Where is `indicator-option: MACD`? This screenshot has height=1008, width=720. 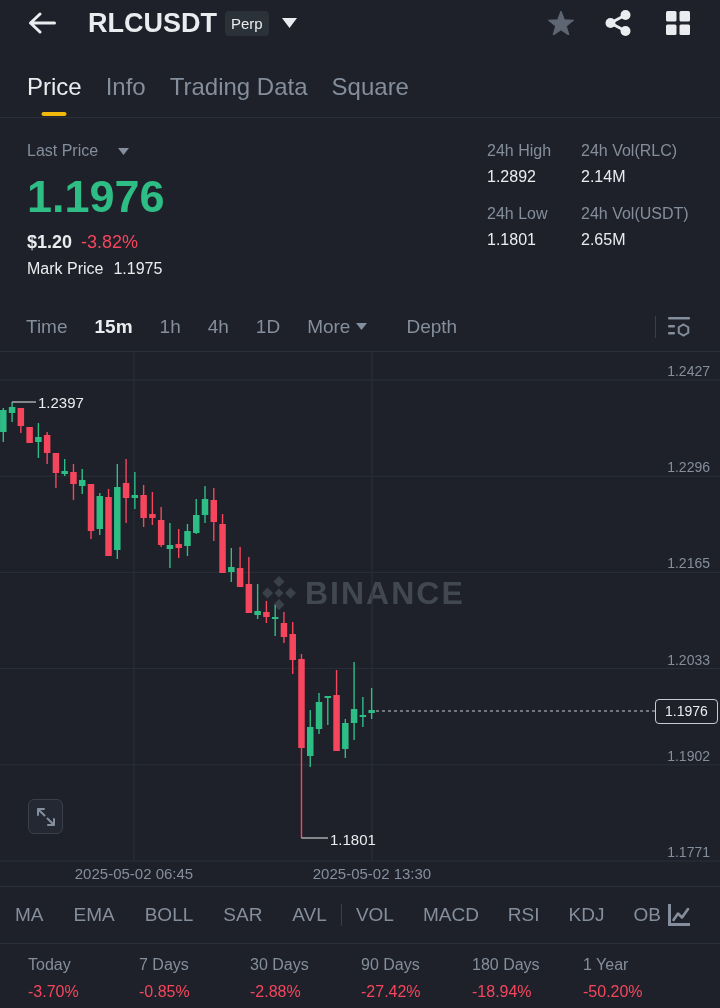 indicator-option: MACD is located at coordinates (450, 915).